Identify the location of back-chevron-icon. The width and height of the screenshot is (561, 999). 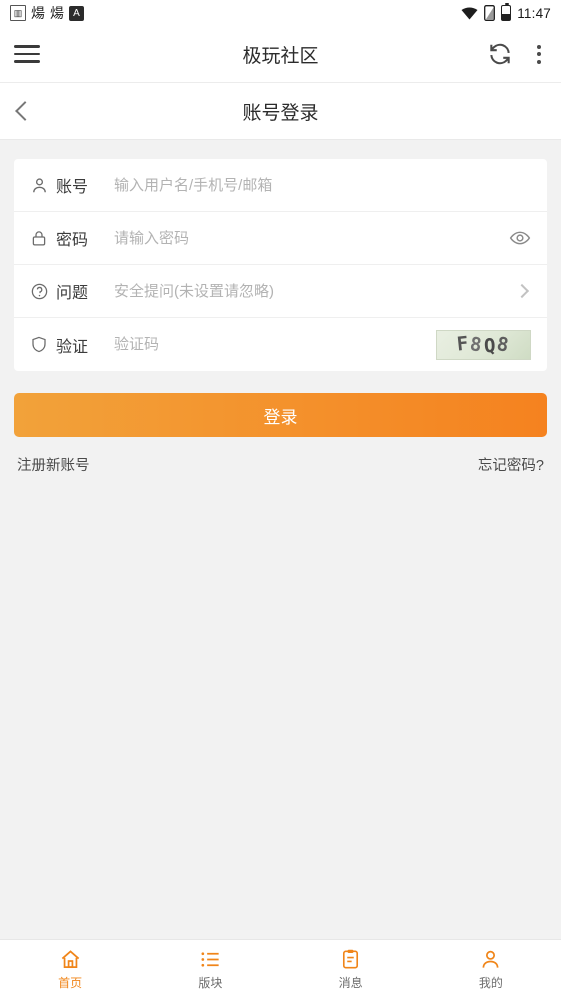
(25, 111).